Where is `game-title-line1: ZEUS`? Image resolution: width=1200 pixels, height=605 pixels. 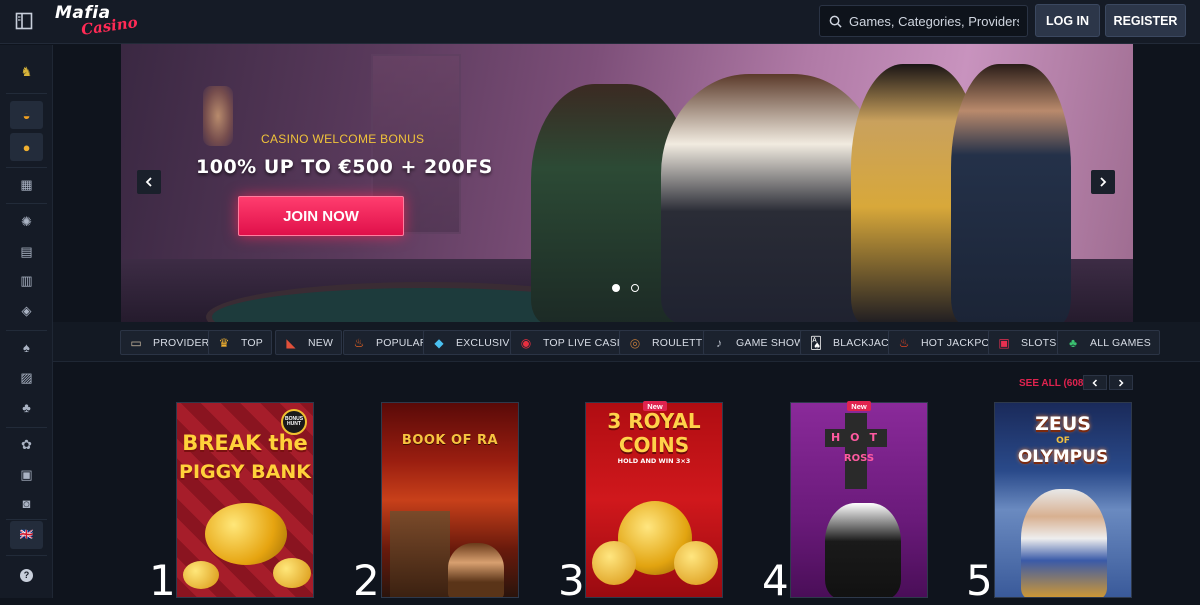
game-title-line1: ZEUS is located at coordinates (1063, 424).